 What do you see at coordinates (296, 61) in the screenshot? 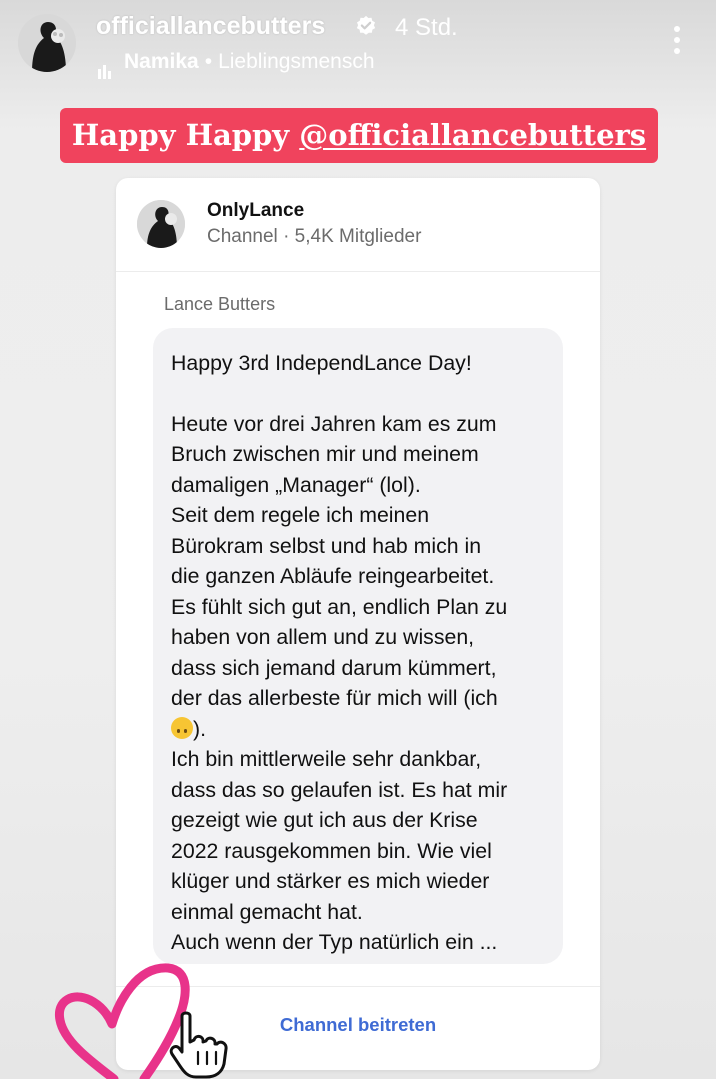
I see `music-song: Lieblingsmensch` at bounding box center [296, 61].